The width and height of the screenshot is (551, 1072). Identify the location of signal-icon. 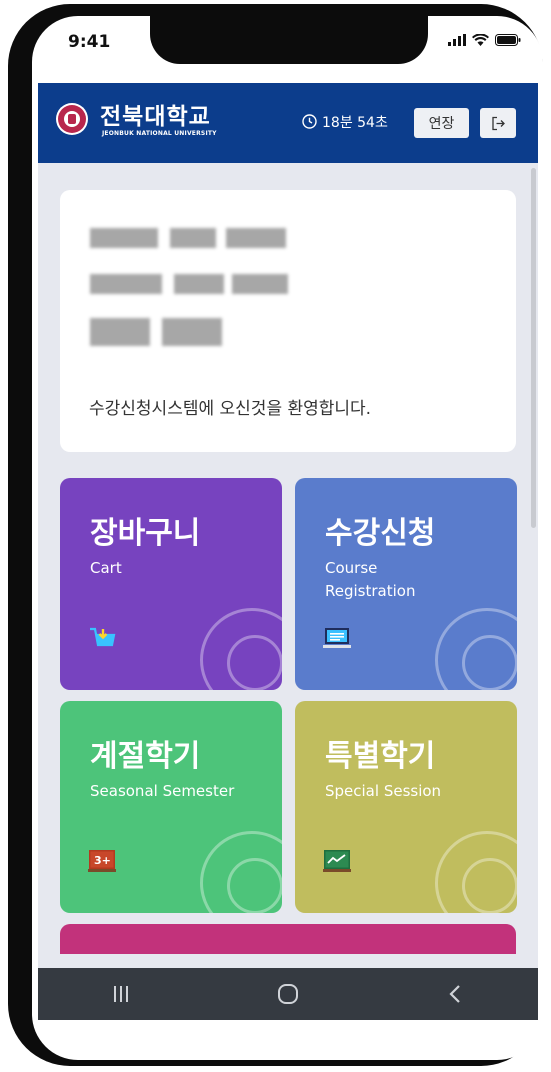
(457, 40).